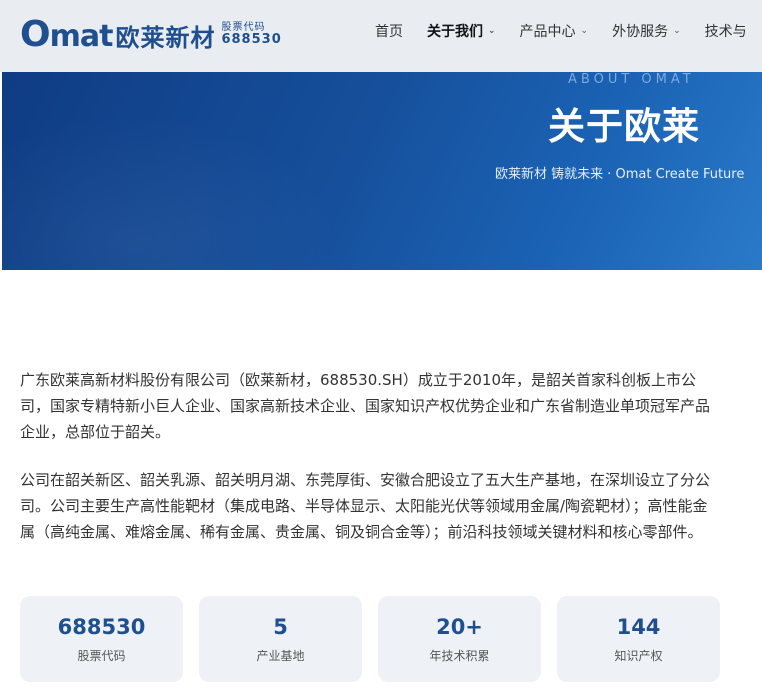  I want to click on nav-item-label: 产品中心, so click(547, 32).